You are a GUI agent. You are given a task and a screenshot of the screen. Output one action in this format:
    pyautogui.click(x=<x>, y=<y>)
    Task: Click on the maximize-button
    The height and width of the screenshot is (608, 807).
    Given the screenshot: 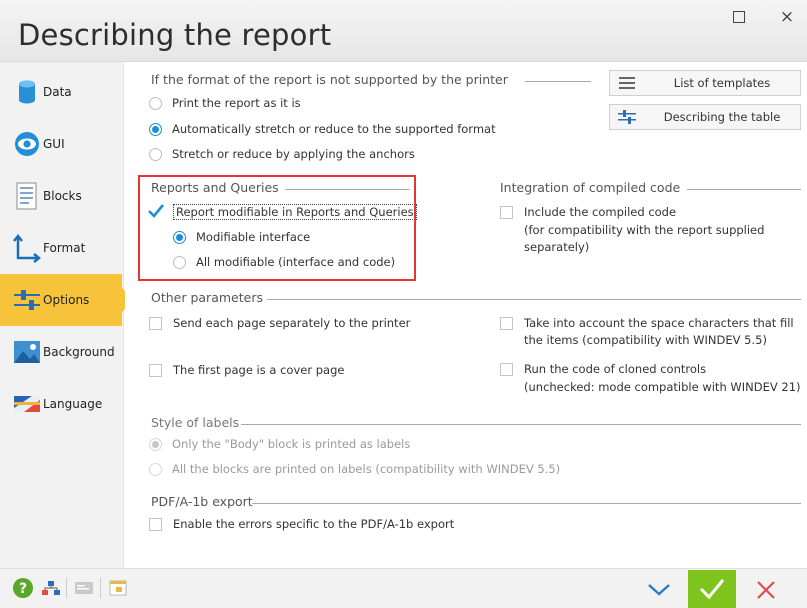 What is the action you would take?
    pyautogui.click(x=739, y=17)
    